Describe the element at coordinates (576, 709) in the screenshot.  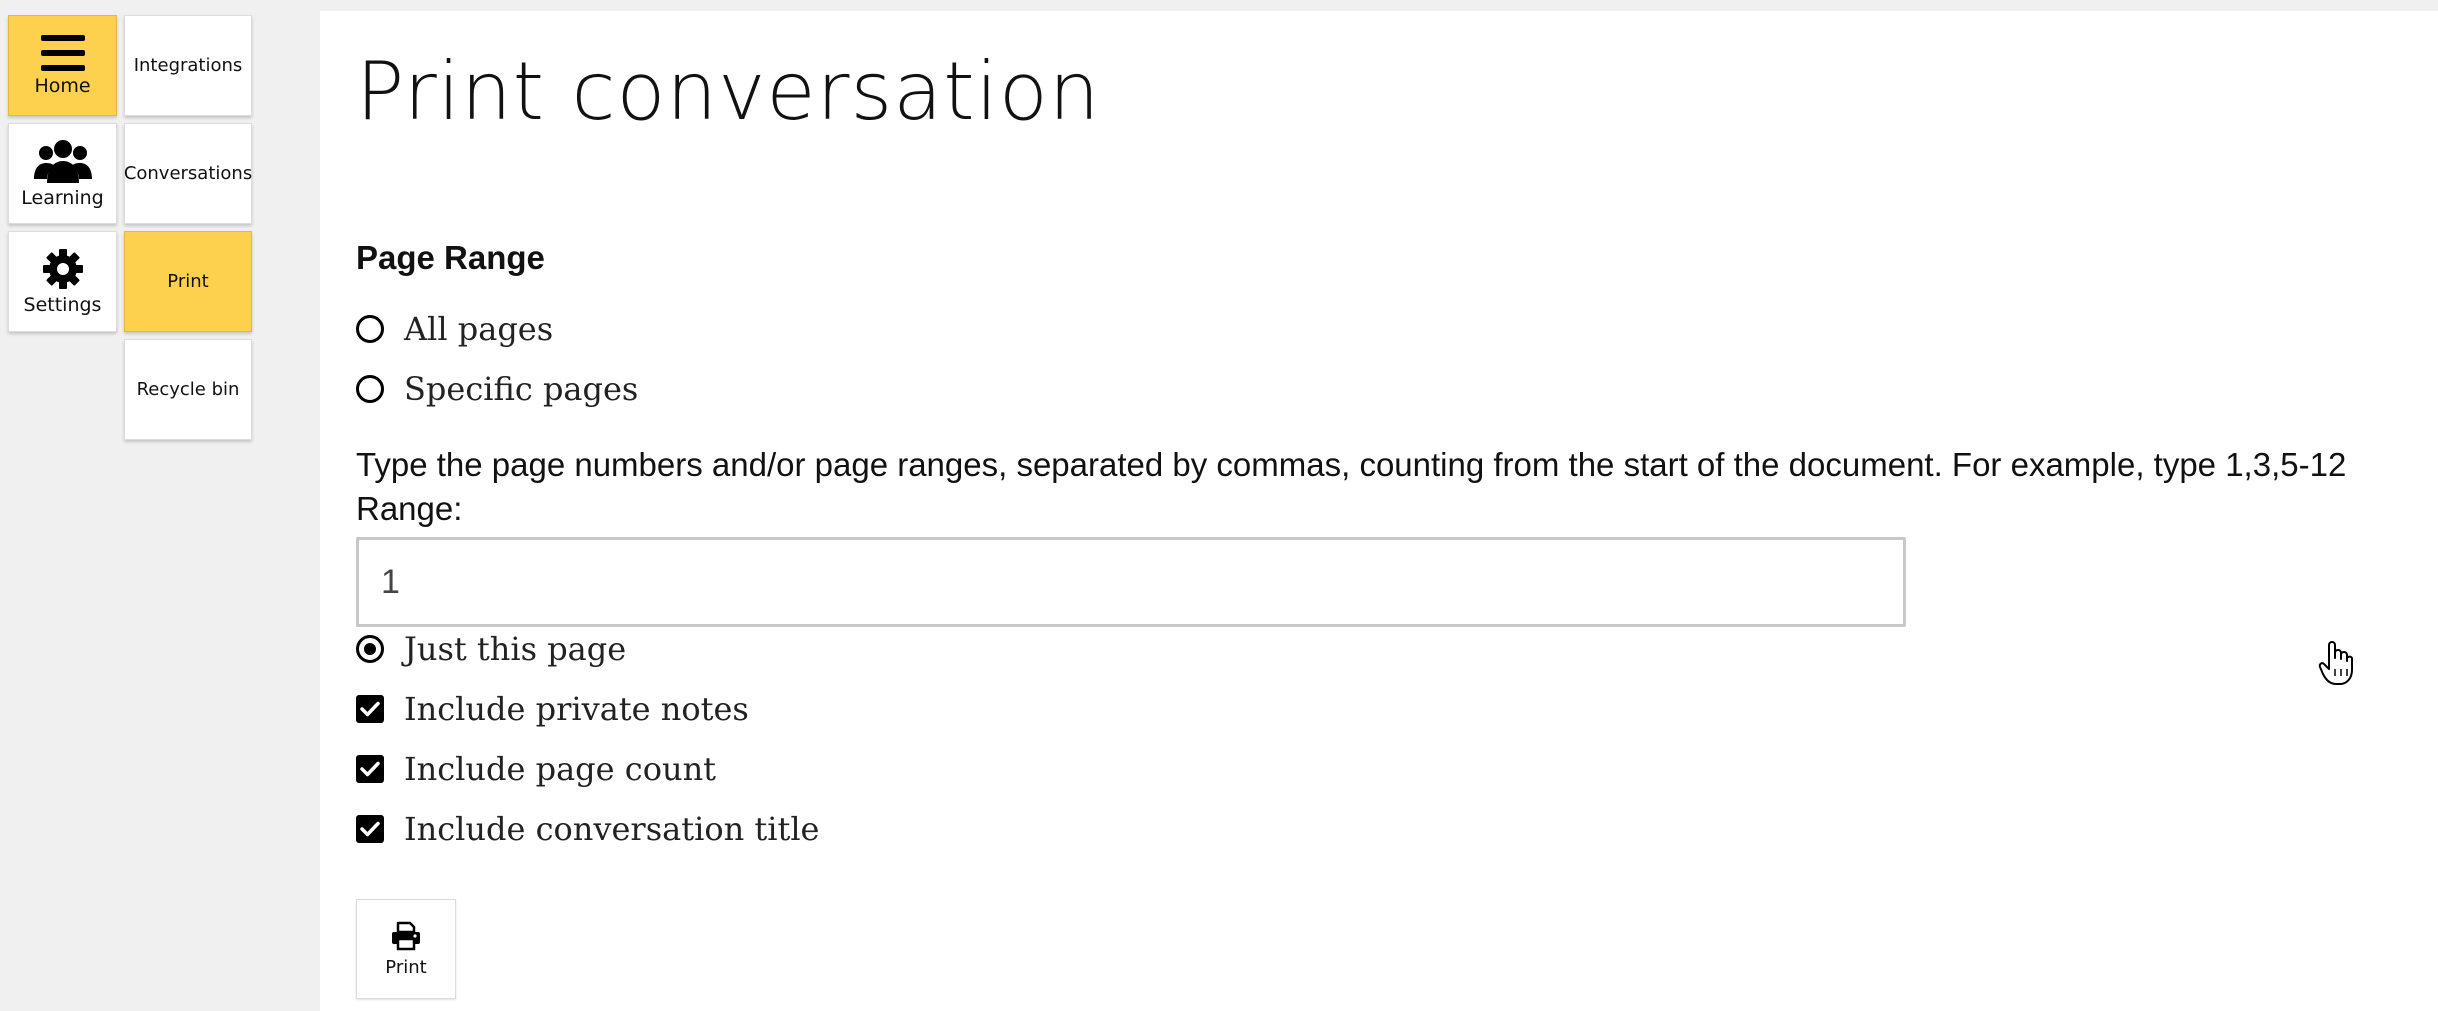
I see `include-private-notes-label: Include private notes` at that location.